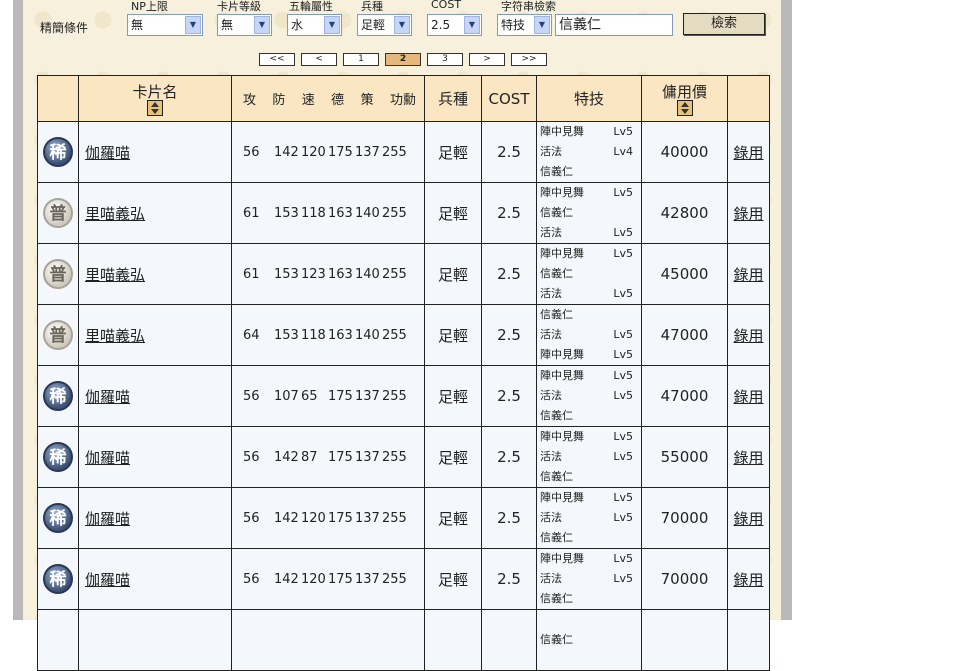 This screenshot has height=671, width=960. Describe the element at coordinates (165, 25) in the screenshot. I see `np-limit-select: 無 ▼` at that location.